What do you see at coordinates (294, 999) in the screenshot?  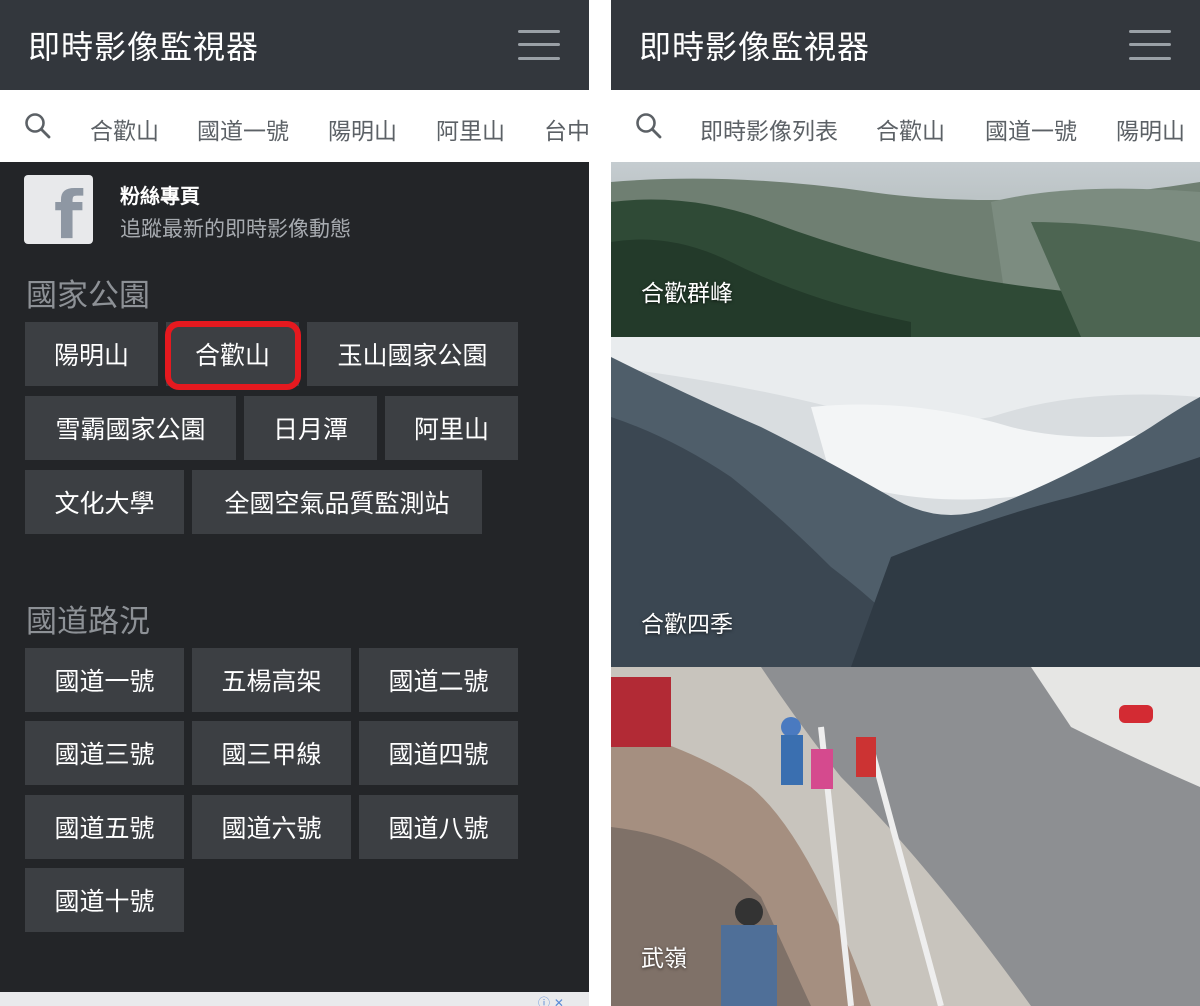 I see `ad-banner` at bounding box center [294, 999].